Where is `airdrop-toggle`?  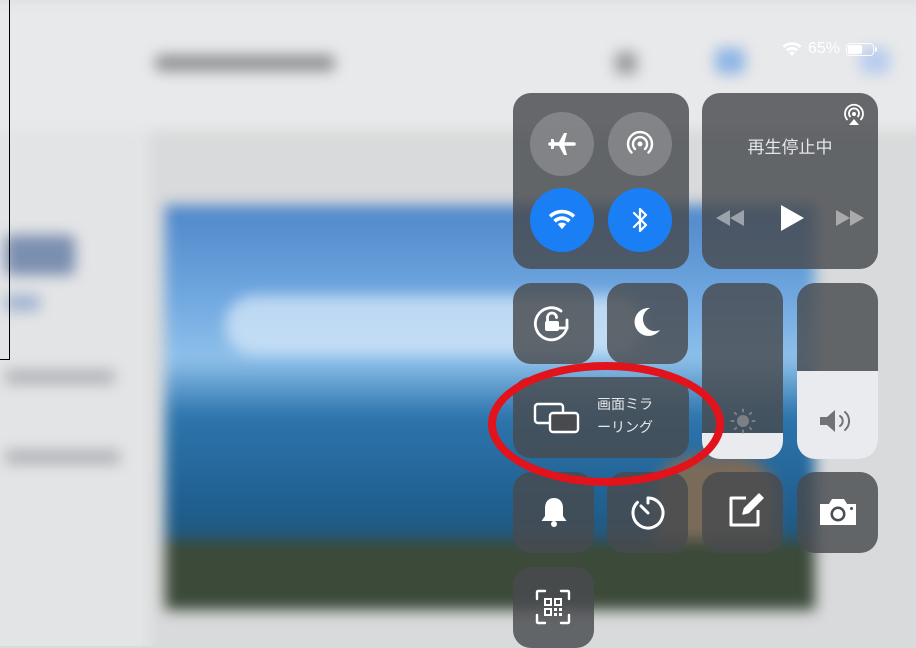
airdrop-toggle is located at coordinates (640, 144).